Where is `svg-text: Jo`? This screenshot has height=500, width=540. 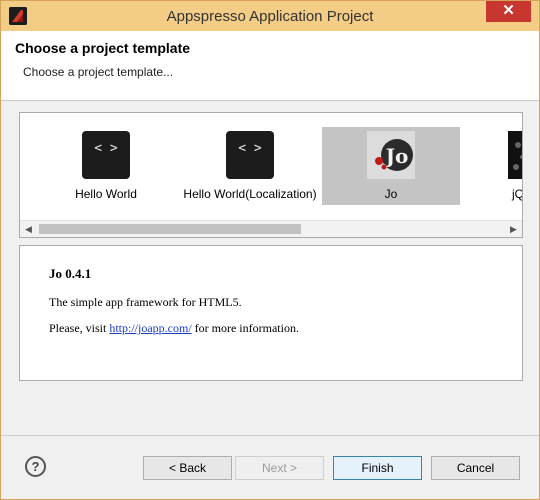 svg-text: Jo is located at coordinates (396, 156).